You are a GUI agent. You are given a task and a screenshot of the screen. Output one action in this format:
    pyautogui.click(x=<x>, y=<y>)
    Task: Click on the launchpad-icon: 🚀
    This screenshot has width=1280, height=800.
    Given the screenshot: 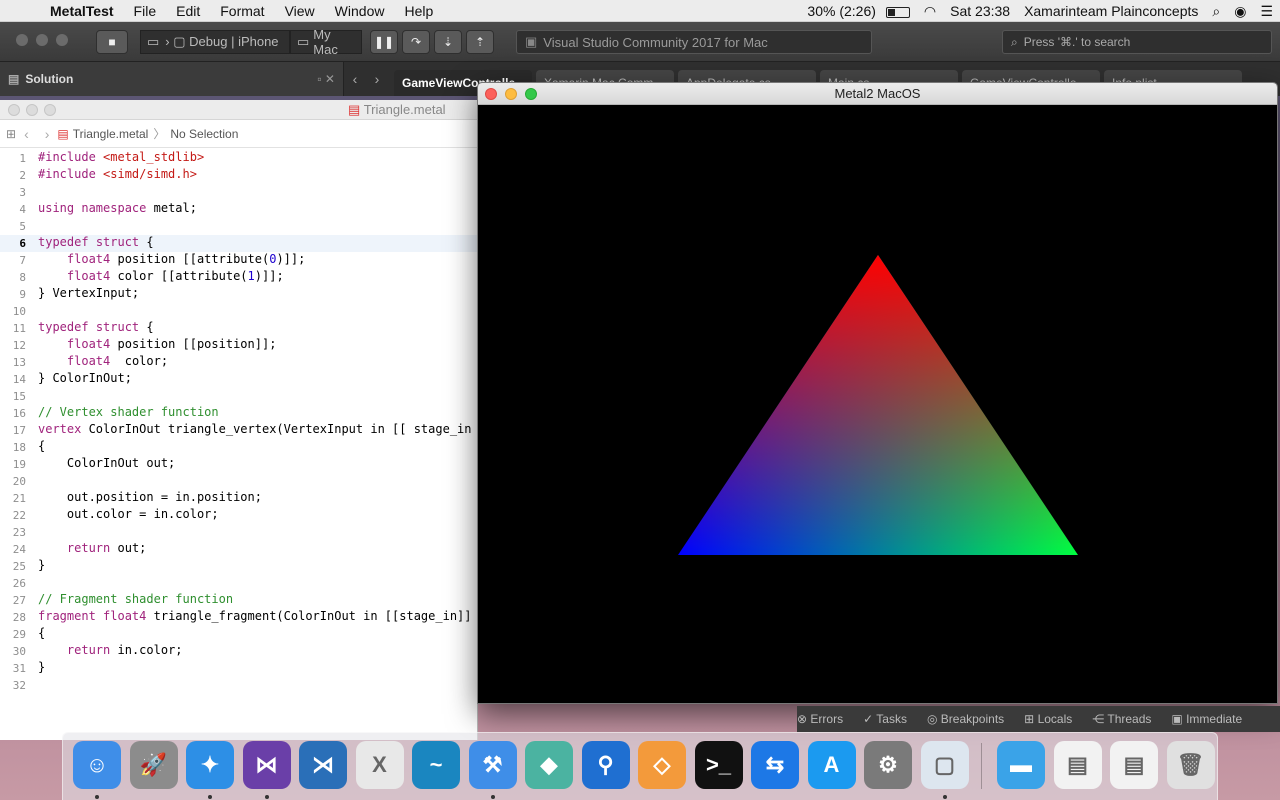 What is the action you would take?
    pyautogui.click(x=153, y=765)
    